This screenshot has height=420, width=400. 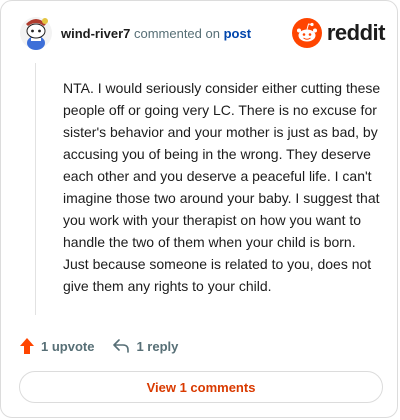 What do you see at coordinates (98, 346) in the screenshot?
I see `comment-actions: 1 upvote 1 reply` at bounding box center [98, 346].